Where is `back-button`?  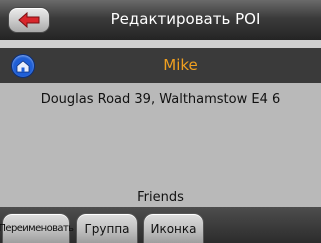 back-button is located at coordinates (29, 20).